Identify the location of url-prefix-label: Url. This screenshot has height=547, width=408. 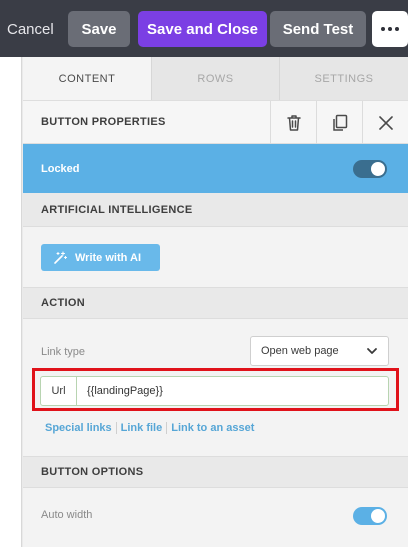
(59, 391).